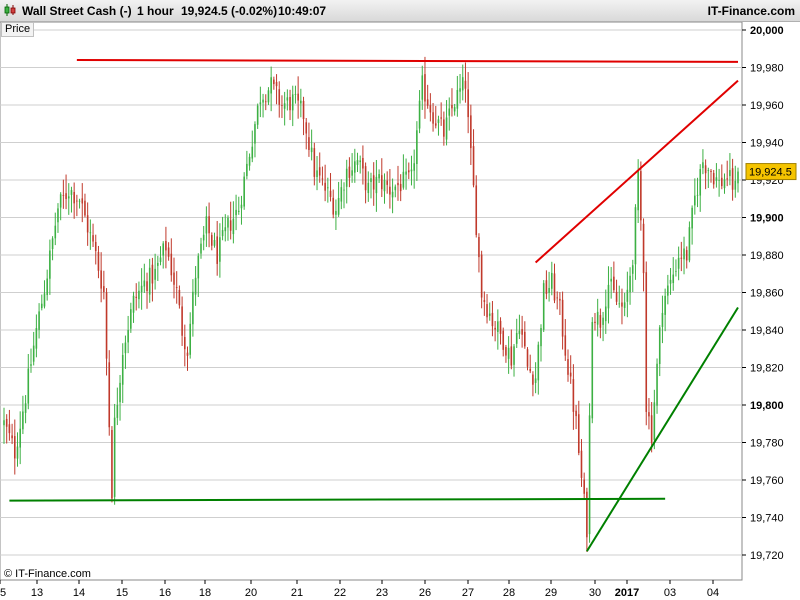  What do you see at coordinates (122, 593) in the screenshot?
I see `x-tick-label: 15` at bounding box center [122, 593].